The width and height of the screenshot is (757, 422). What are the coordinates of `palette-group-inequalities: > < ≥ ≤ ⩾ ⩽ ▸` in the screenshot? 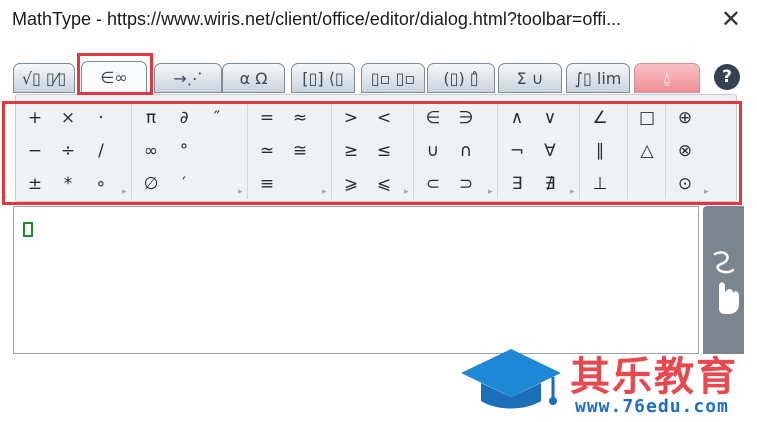 It's located at (374, 150).